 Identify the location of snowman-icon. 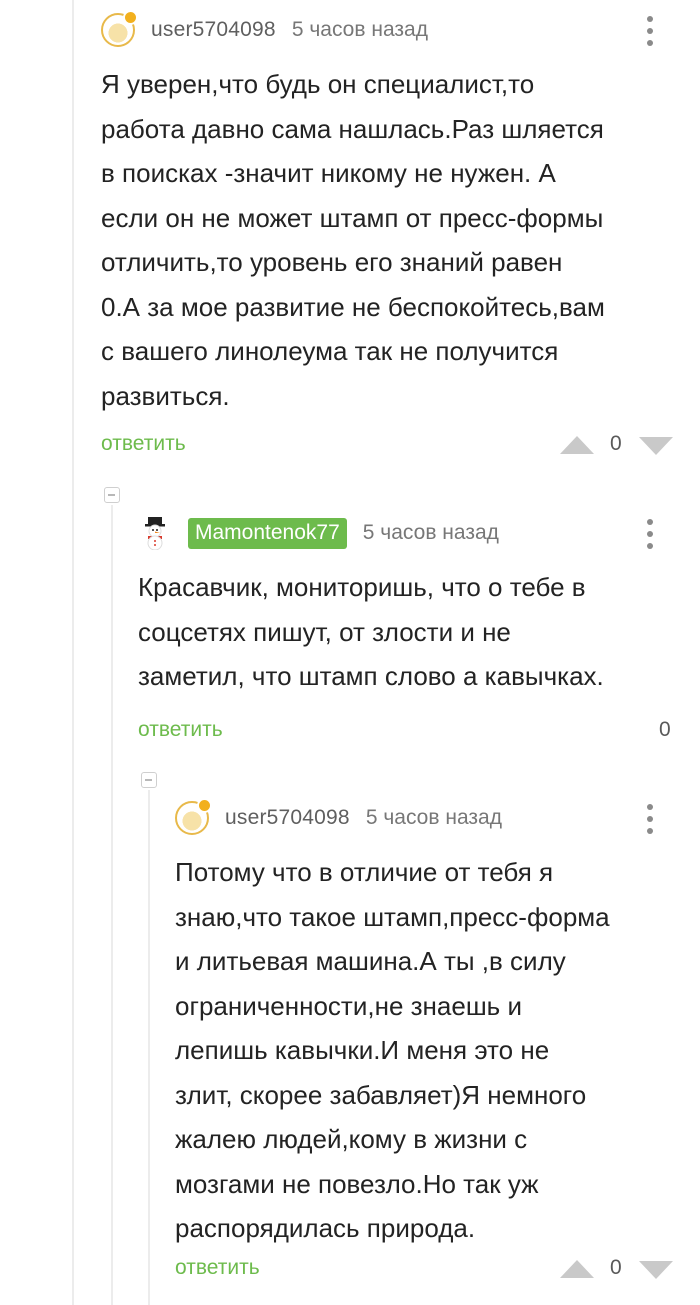
(155, 533).